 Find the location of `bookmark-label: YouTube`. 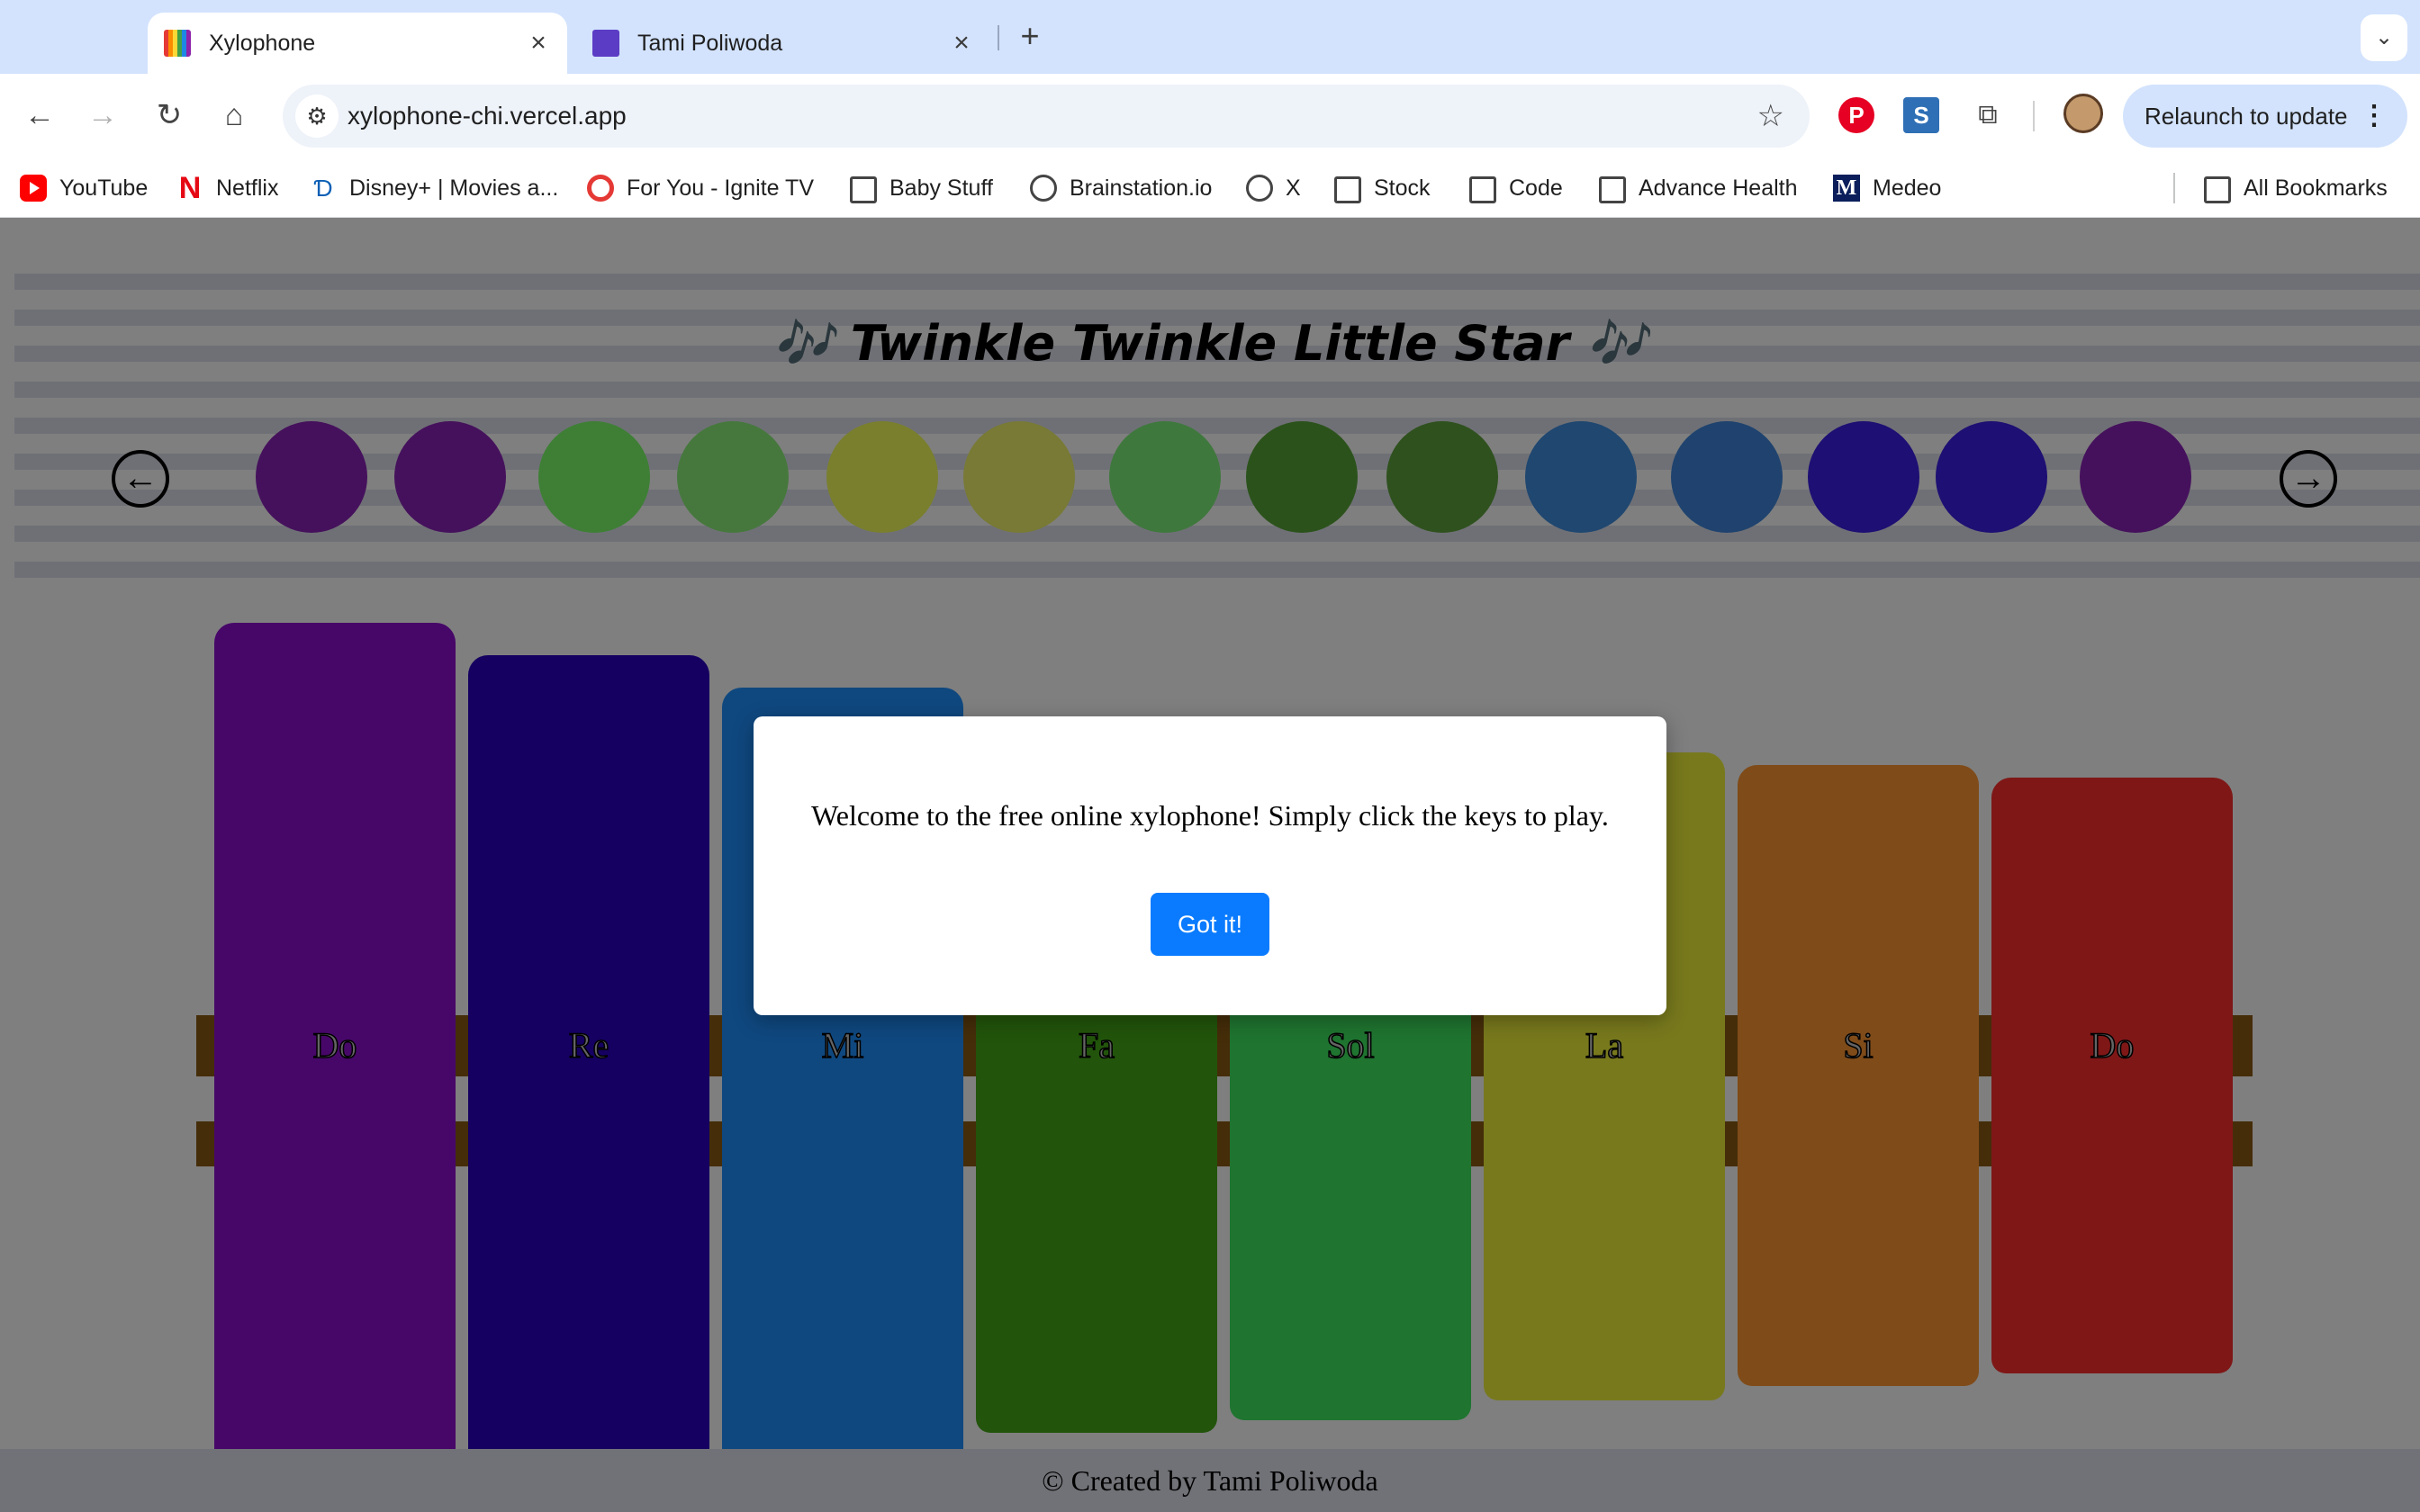

bookmark-label: YouTube is located at coordinates (104, 188).